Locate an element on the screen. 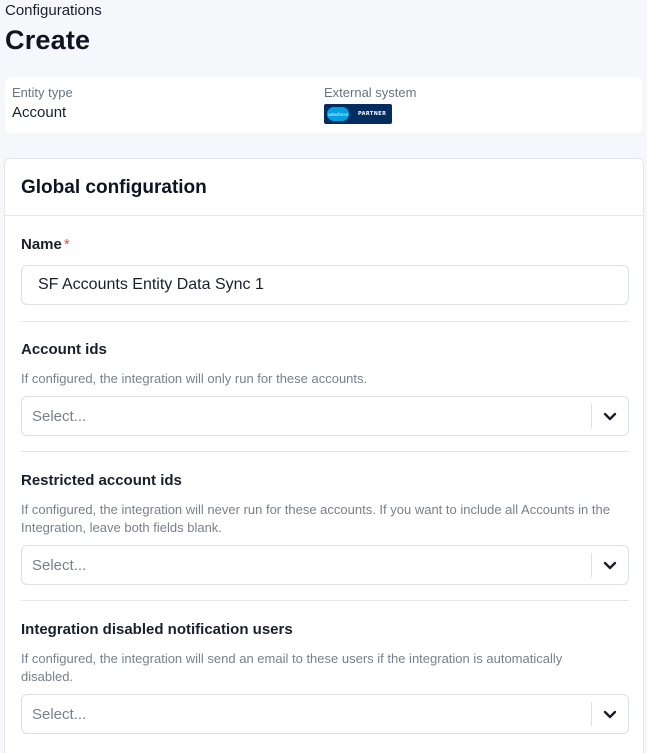 The image size is (647, 753). partner-text: PARTNER is located at coordinates (372, 114).